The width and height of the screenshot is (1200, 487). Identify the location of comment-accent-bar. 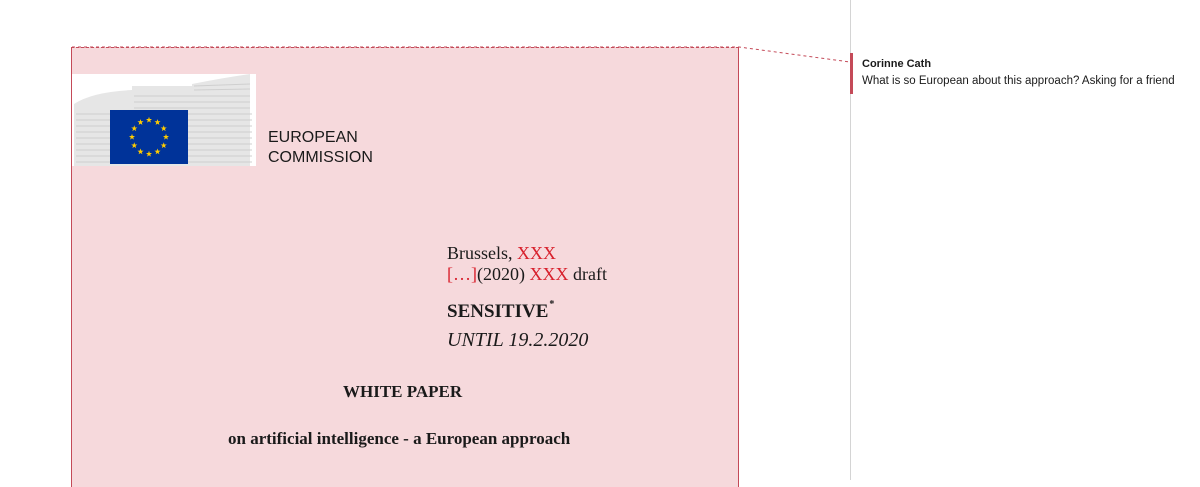
(851, 73).